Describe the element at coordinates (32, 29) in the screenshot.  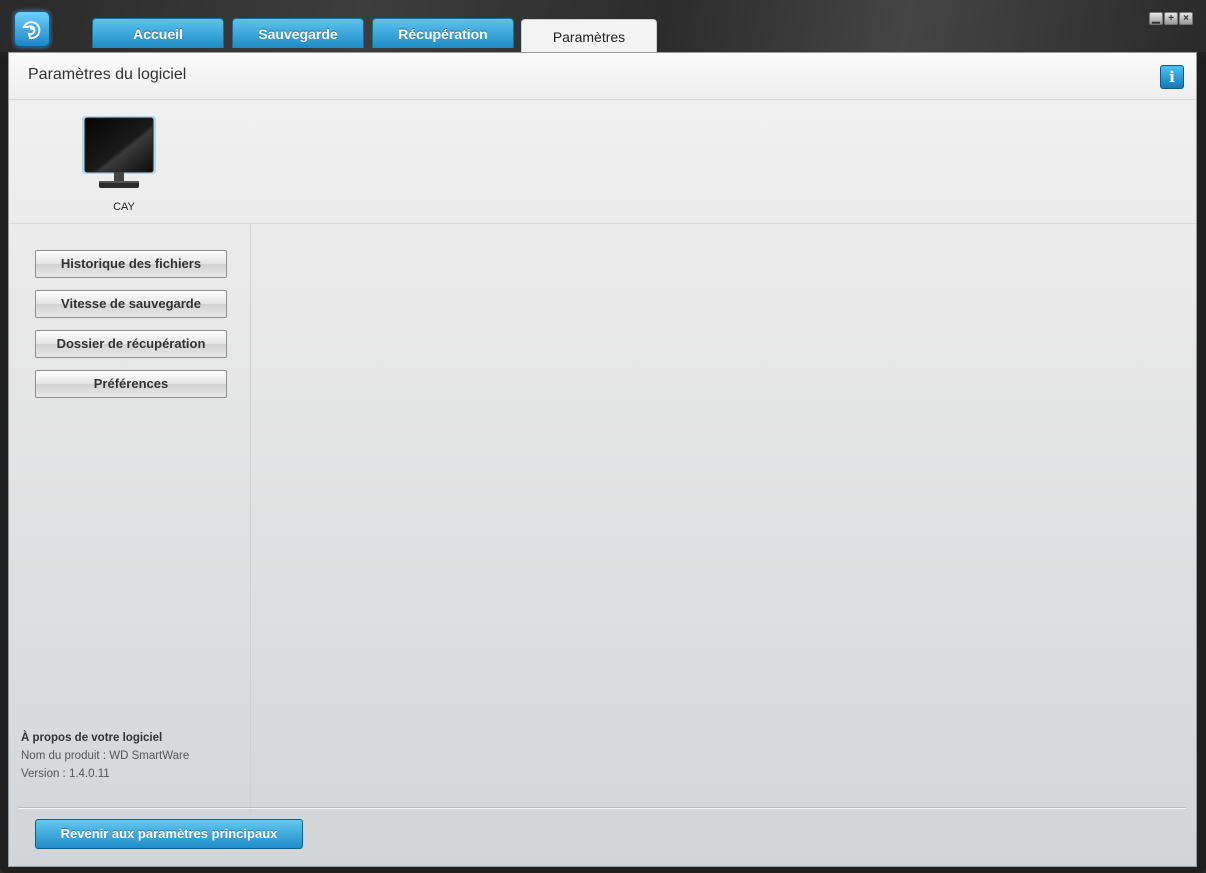
I see `app-logo-icon` at that location.